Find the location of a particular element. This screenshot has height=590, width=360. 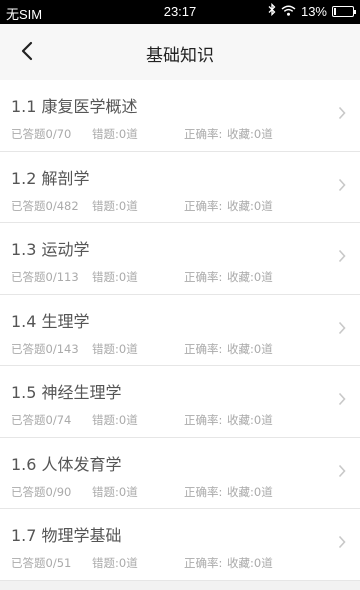

chapter-list-item: 1.3 运动学 已答题0/113 错题:0道 正确率: 收藏:0道 is located at coordinates (180, 259).